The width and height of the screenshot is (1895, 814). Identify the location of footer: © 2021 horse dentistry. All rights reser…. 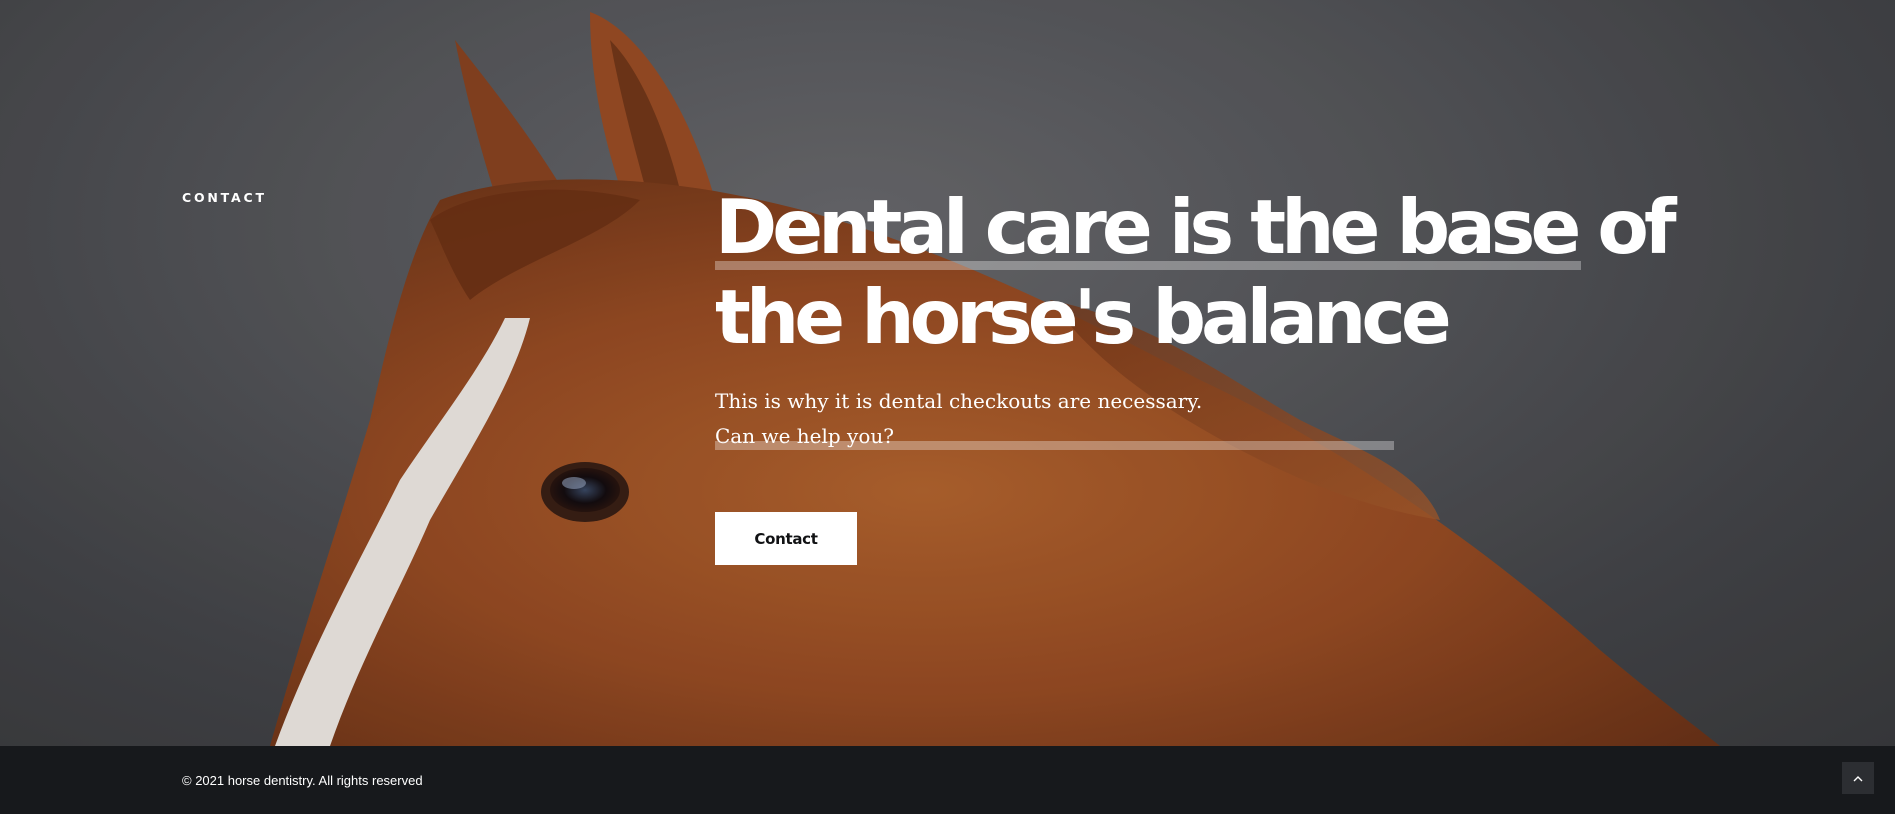
(947, 780).